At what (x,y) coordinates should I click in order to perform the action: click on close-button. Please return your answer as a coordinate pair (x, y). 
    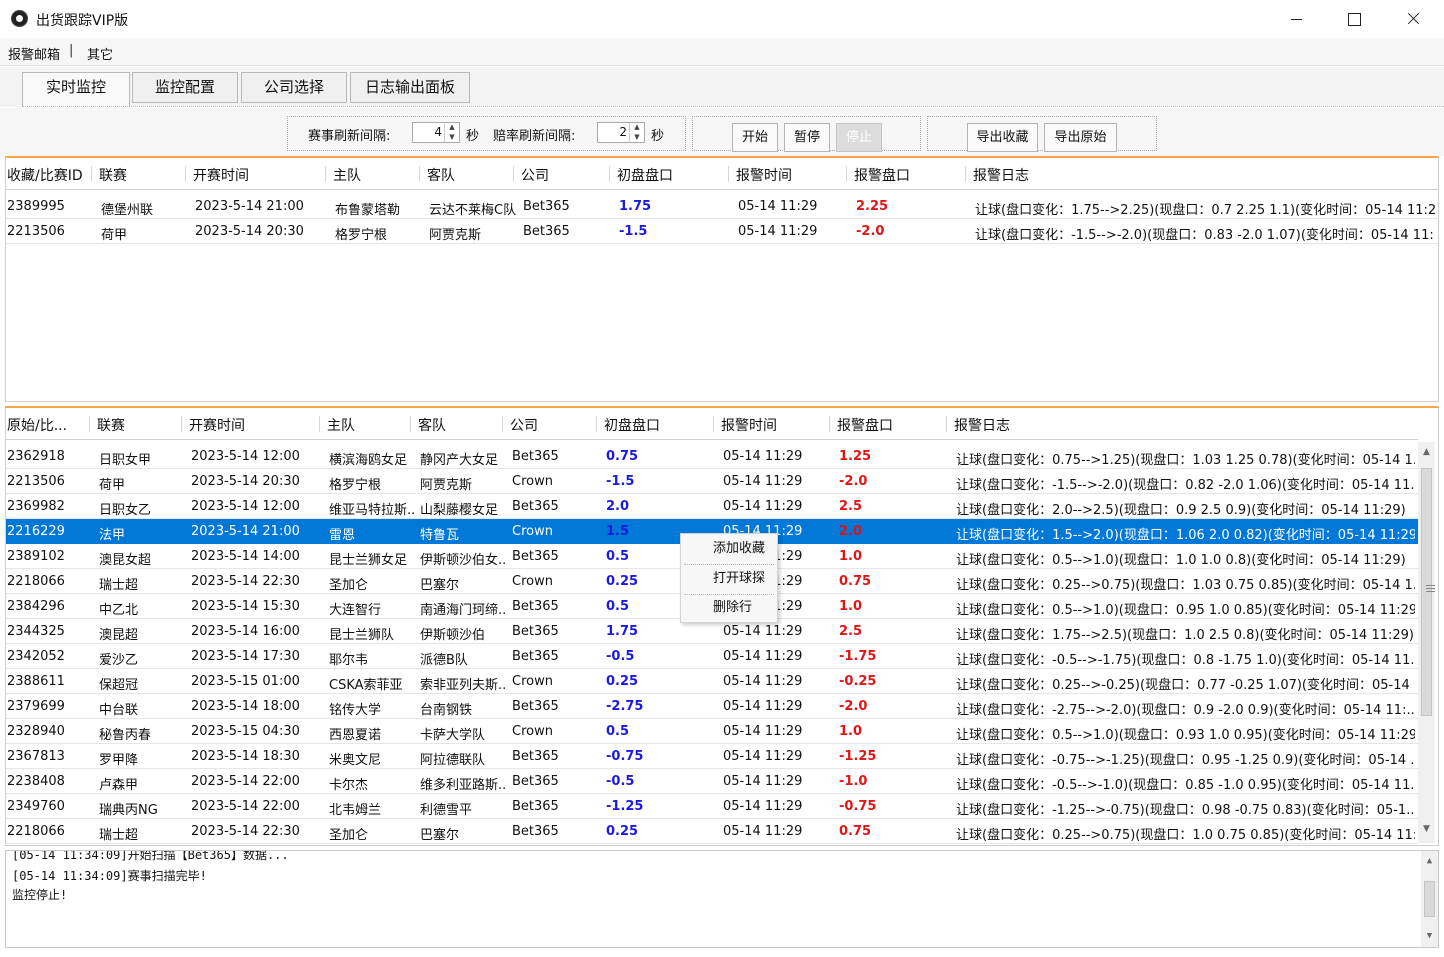
    Looking at the image, I should click on (1413, 19).